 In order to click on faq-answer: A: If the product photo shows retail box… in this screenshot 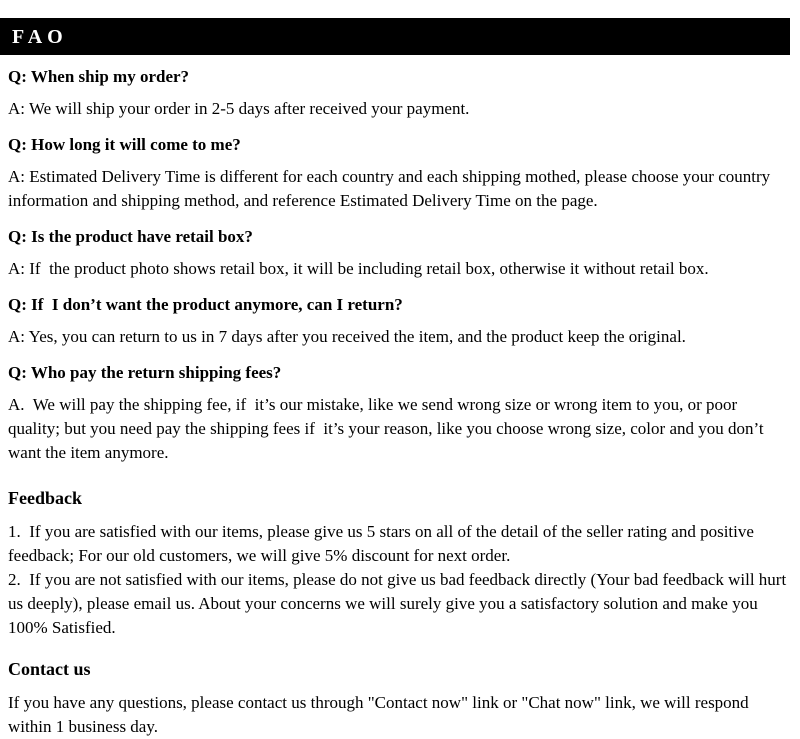, I will do `click(358, 268)`.